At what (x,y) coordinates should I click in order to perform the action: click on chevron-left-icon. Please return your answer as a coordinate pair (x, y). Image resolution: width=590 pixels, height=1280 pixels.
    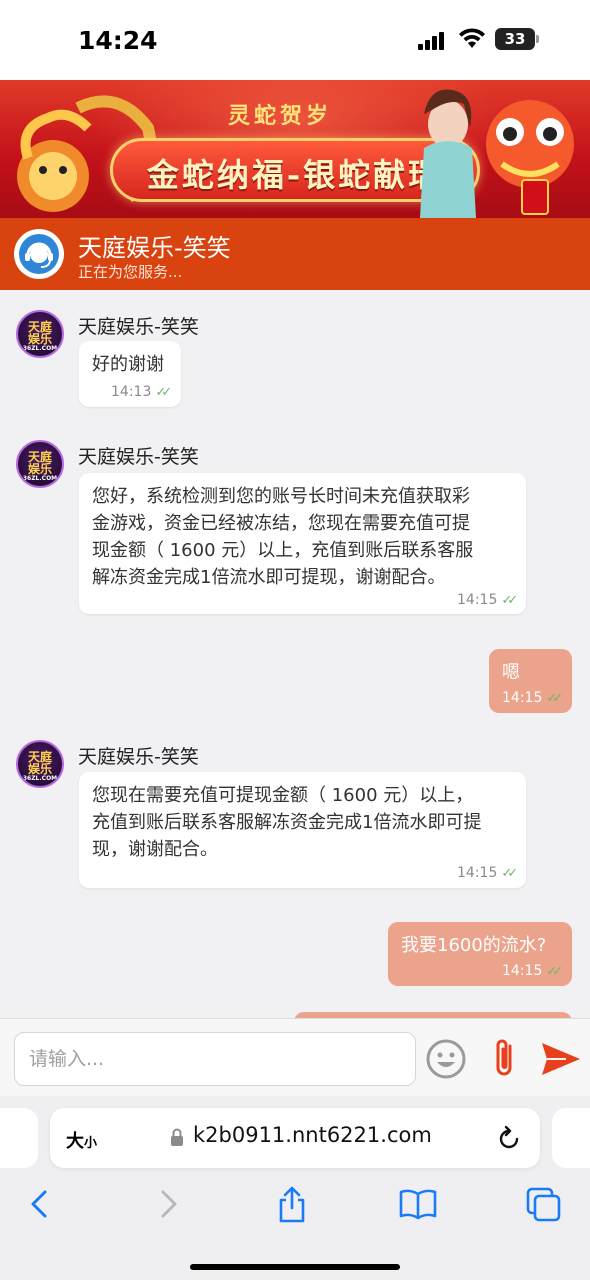
    Looking at the image, I should click on (40, 1204).